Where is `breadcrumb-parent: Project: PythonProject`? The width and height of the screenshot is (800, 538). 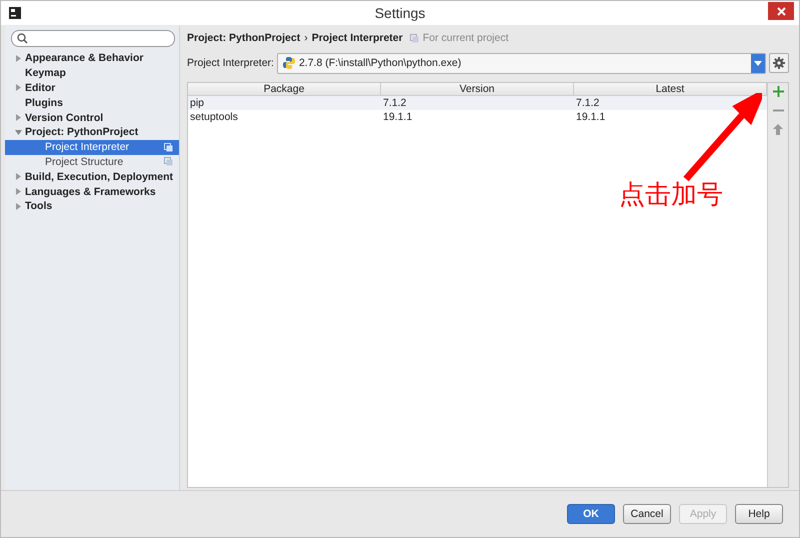
breadcrumb-parent: Project: PythonProject is located at coordinates (243, 38).